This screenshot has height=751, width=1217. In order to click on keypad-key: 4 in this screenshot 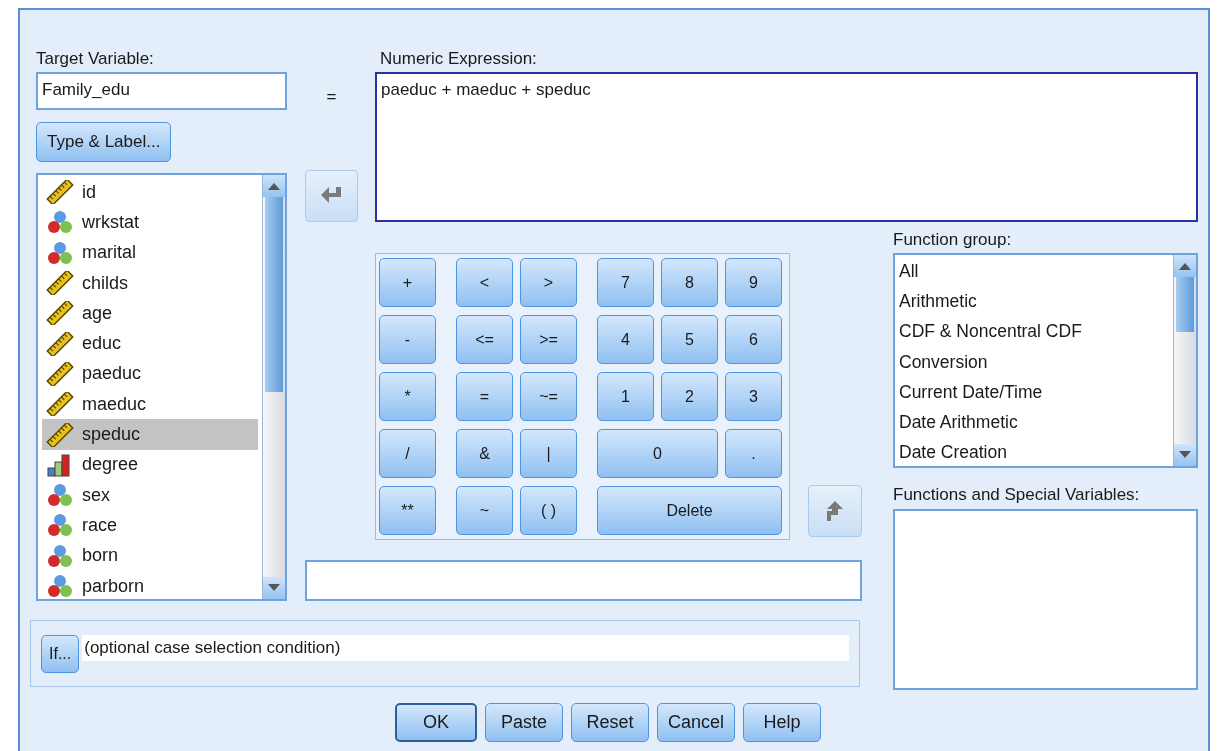, I will do `click(625, 339)`.